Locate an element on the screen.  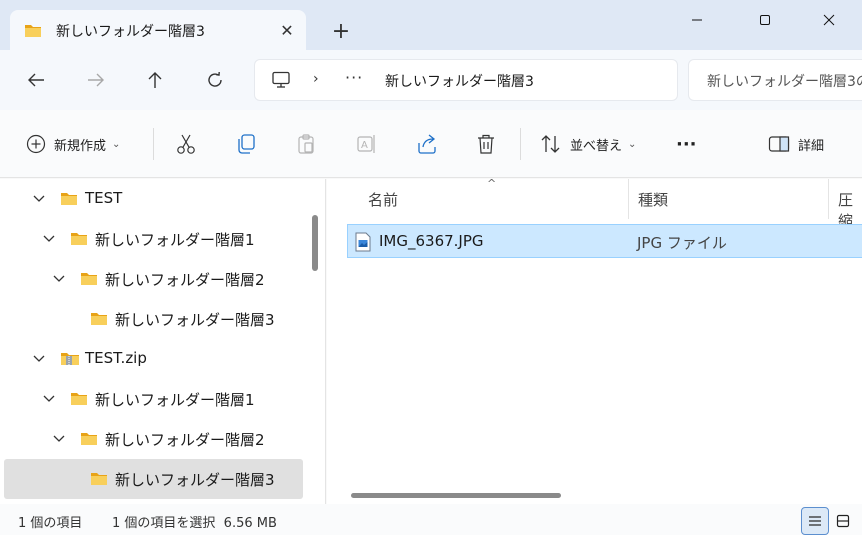
list-view-icon is located at coordinates (815, 521).